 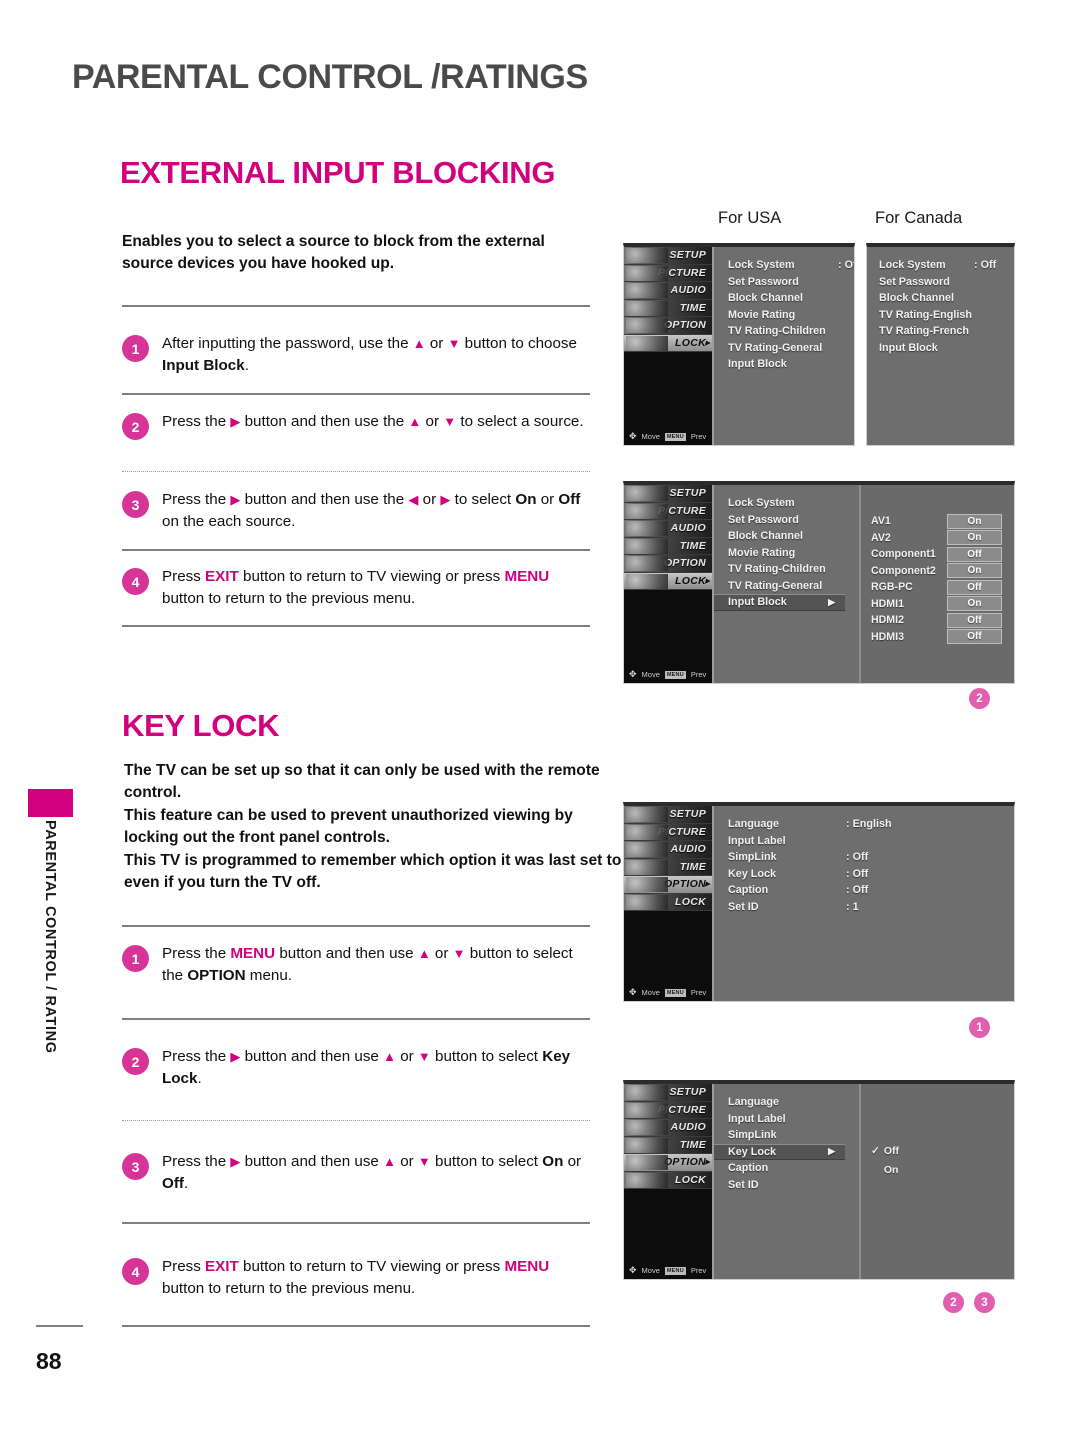 I want to click on osd-menu-item: Set ID: 1, so click(x=871, y=907).